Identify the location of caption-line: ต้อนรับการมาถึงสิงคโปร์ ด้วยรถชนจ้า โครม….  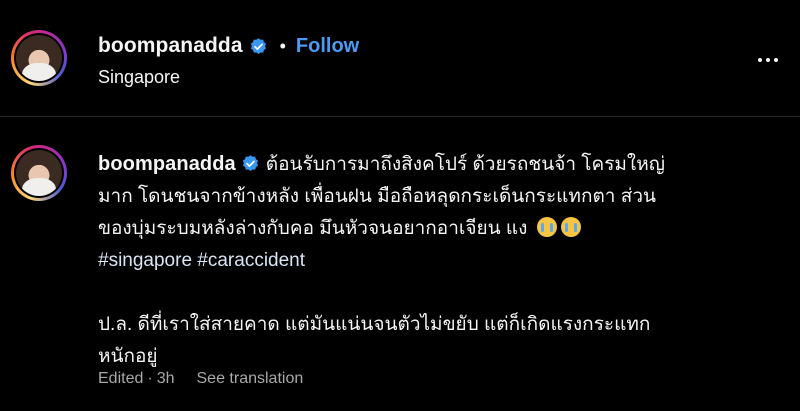
(465, 164).